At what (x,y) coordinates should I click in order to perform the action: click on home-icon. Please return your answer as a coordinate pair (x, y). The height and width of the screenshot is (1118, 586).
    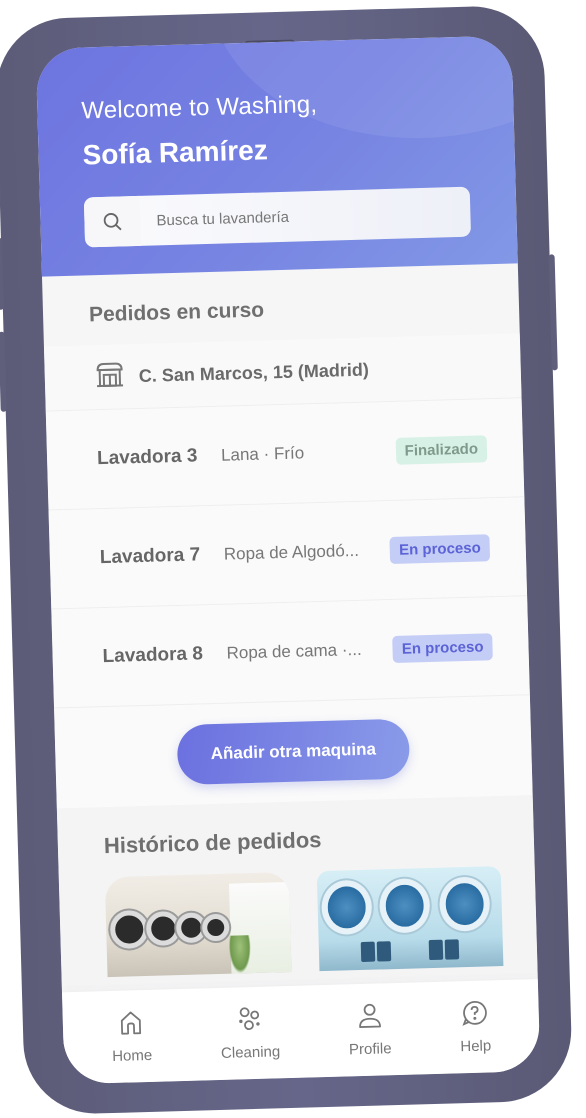
    Looking at the image, I should click on (131, 1025).